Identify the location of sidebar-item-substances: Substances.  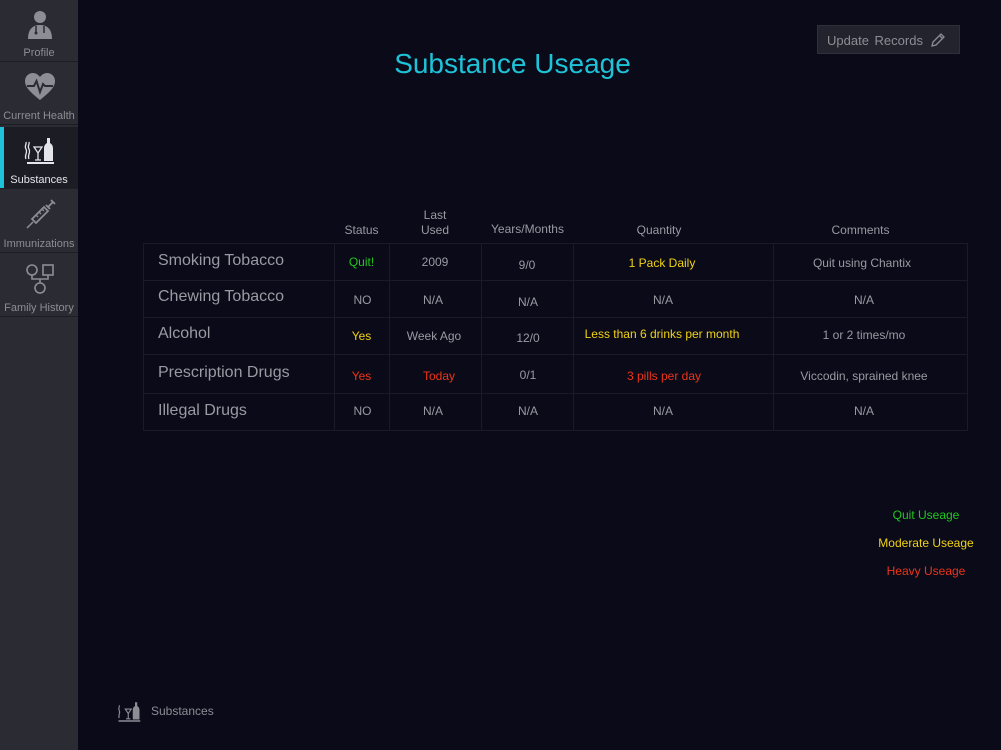
(39, 158).